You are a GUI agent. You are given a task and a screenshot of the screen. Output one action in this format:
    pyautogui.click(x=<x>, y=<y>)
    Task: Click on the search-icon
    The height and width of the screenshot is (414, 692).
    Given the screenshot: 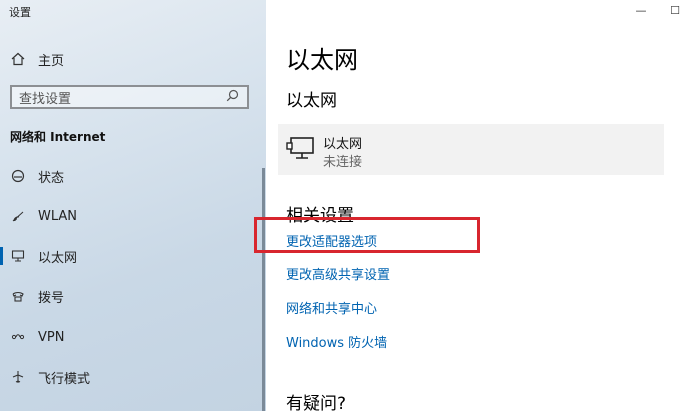 What is the action you would take?
    pyautogui.click(x=232, y=97)
    